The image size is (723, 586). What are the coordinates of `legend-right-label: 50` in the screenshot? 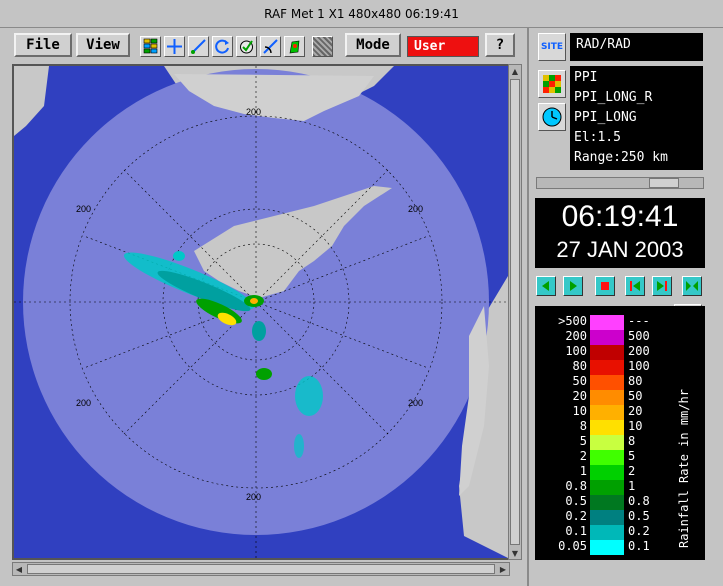 It's located at (635, 396).